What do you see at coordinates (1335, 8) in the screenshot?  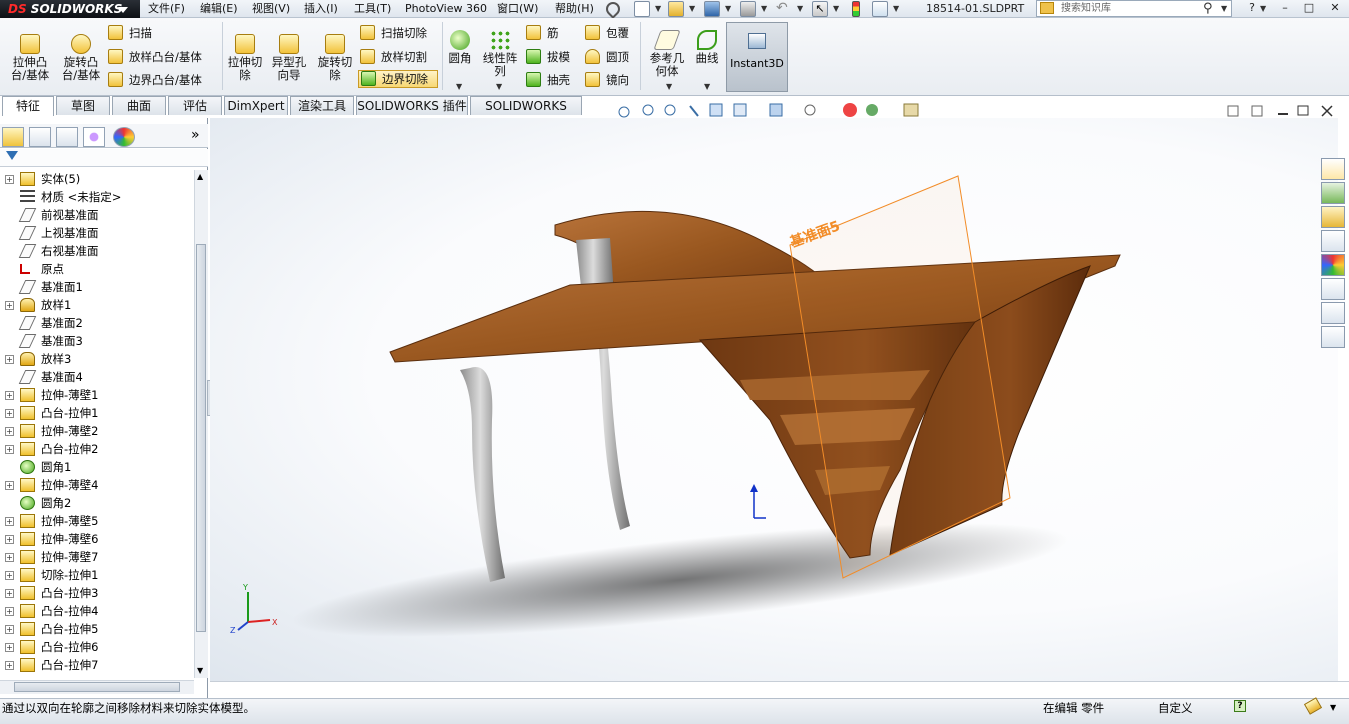 I see `close-button: ✕` at bounding box center [1335, 8].